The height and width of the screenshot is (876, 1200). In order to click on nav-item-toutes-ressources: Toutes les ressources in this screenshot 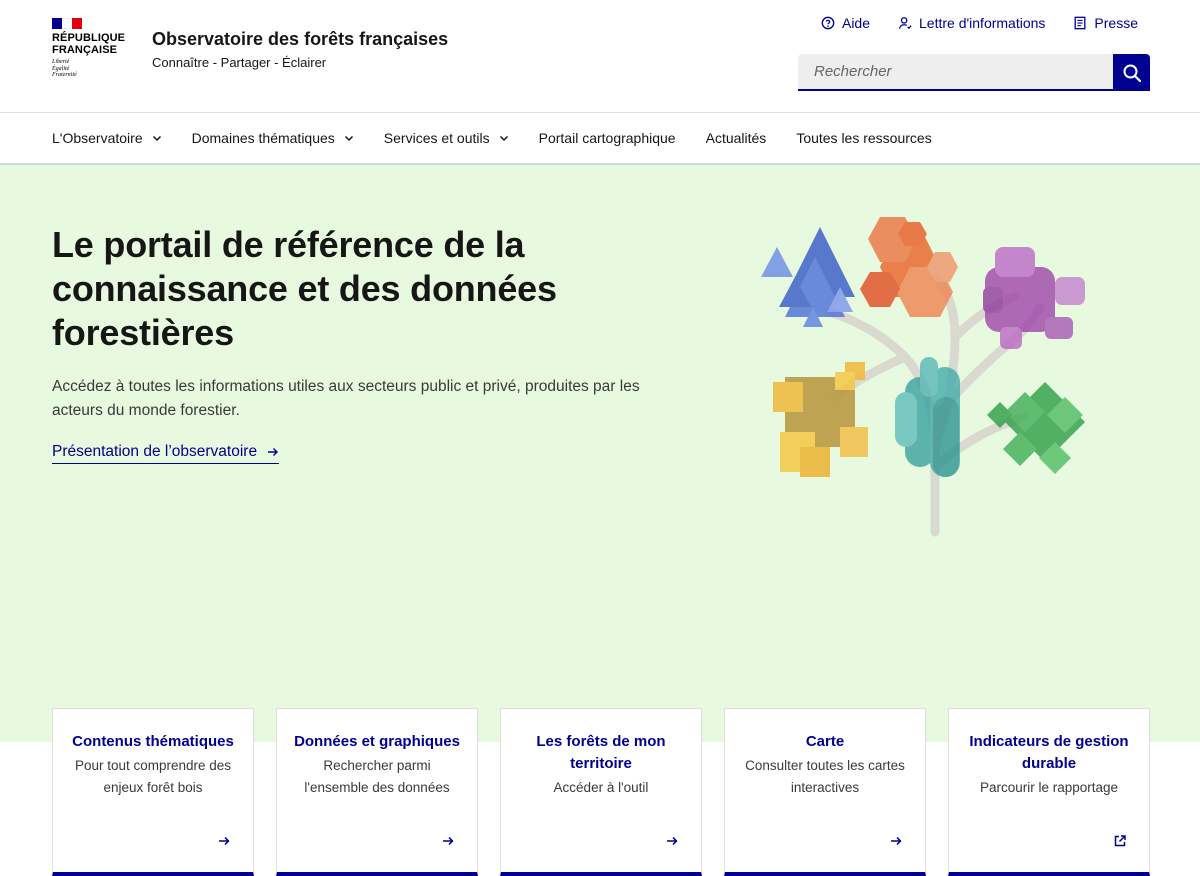, I will do `click(863, 138)`.